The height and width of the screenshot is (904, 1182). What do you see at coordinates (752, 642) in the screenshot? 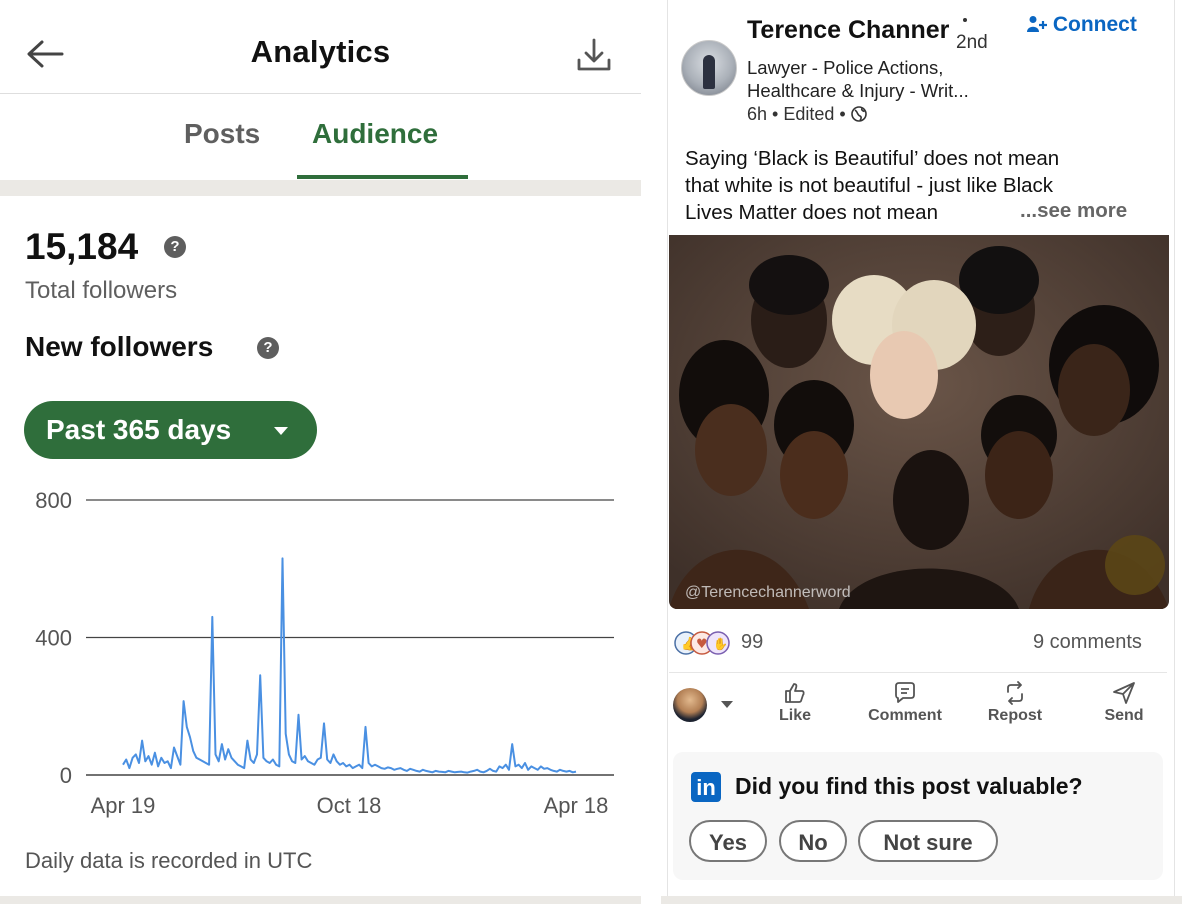
I see `reaction-count: 99` at bounding box center [752, 642].